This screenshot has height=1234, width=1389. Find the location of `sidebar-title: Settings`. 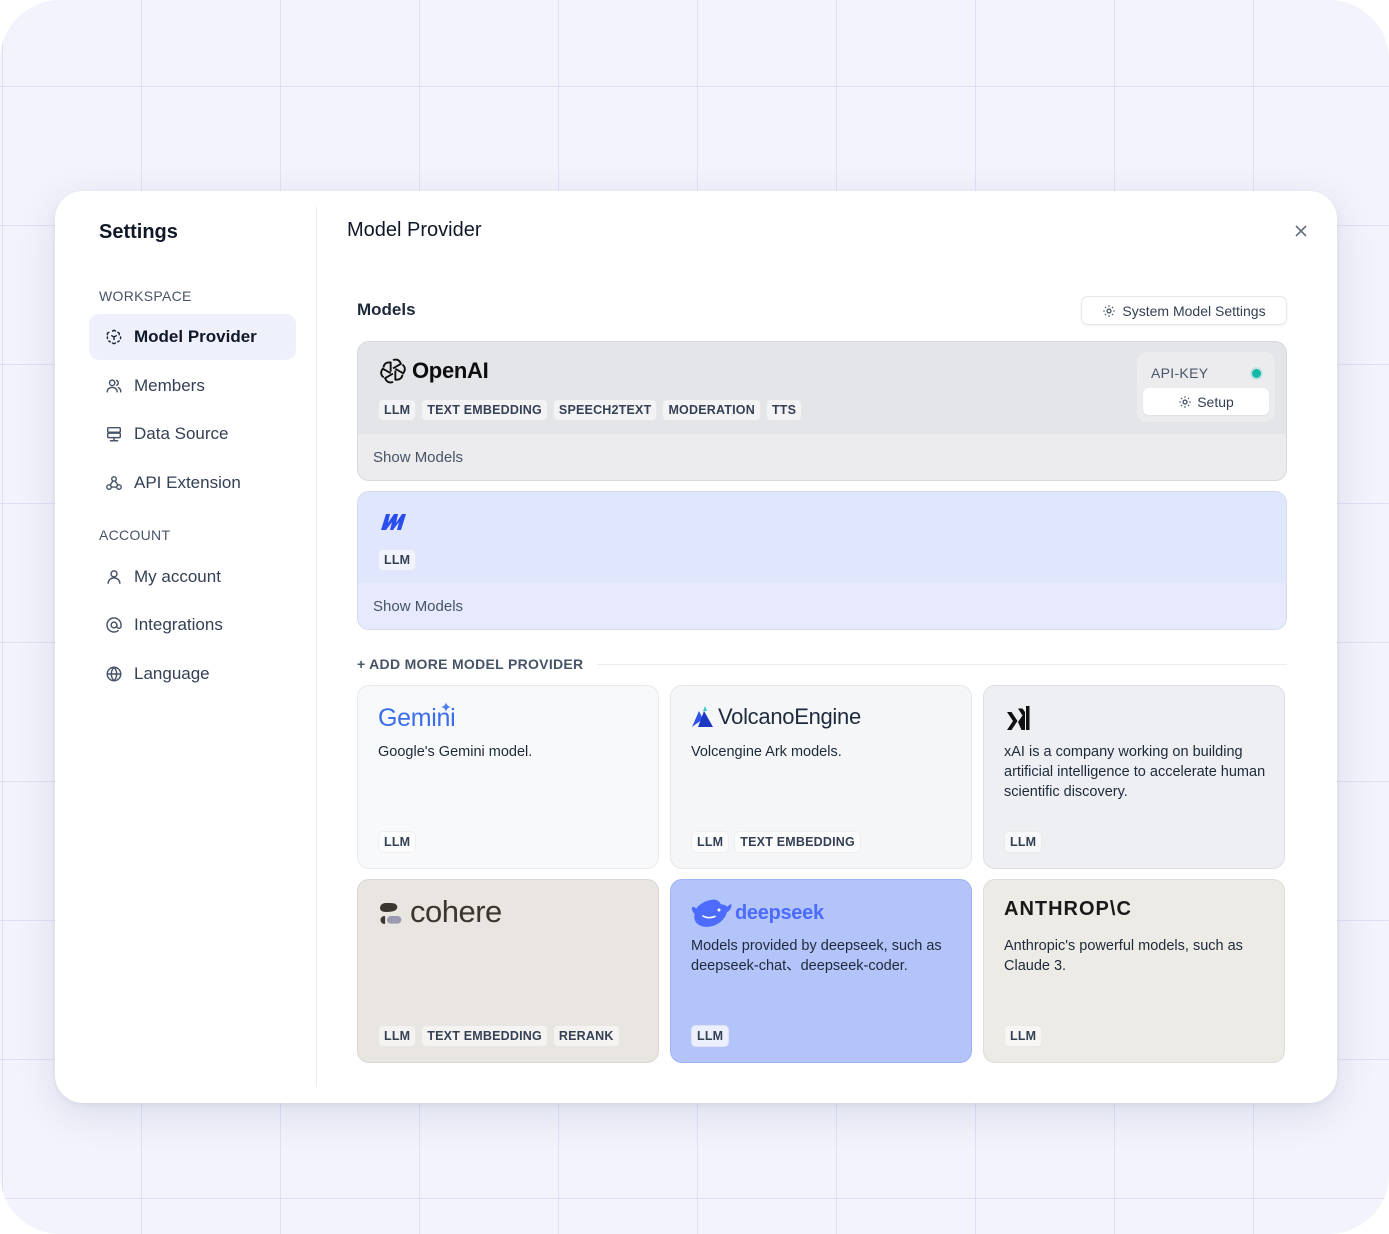

sidebar-title: Settings is located at coordinates (138, 232).